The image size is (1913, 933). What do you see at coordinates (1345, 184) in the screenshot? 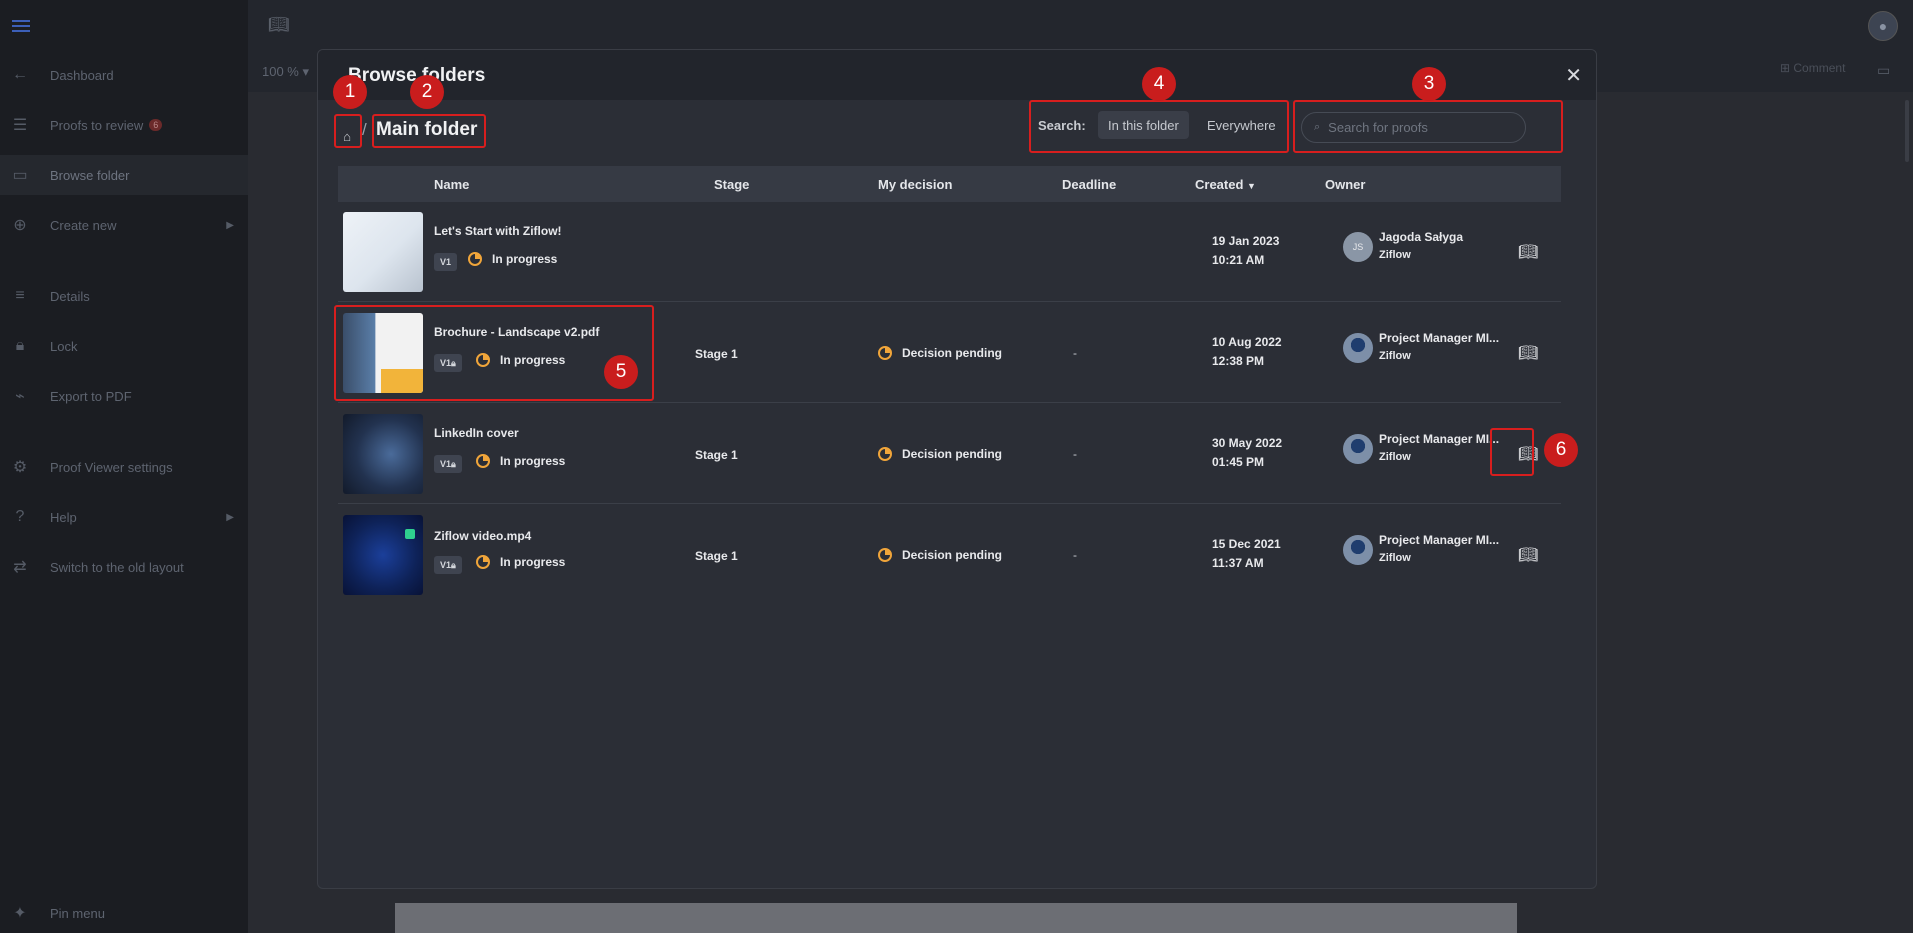
I see `column-owner: Owner` at bounding box center [1345, 184].